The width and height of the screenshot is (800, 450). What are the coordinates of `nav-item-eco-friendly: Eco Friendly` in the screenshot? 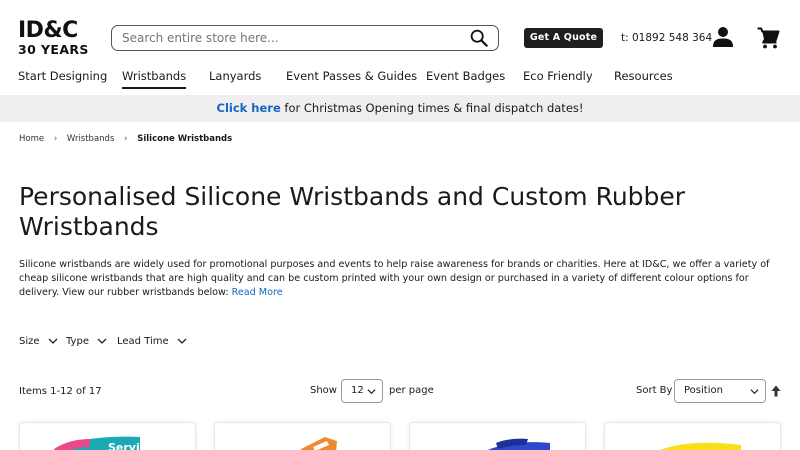 It's located at (558, 76).